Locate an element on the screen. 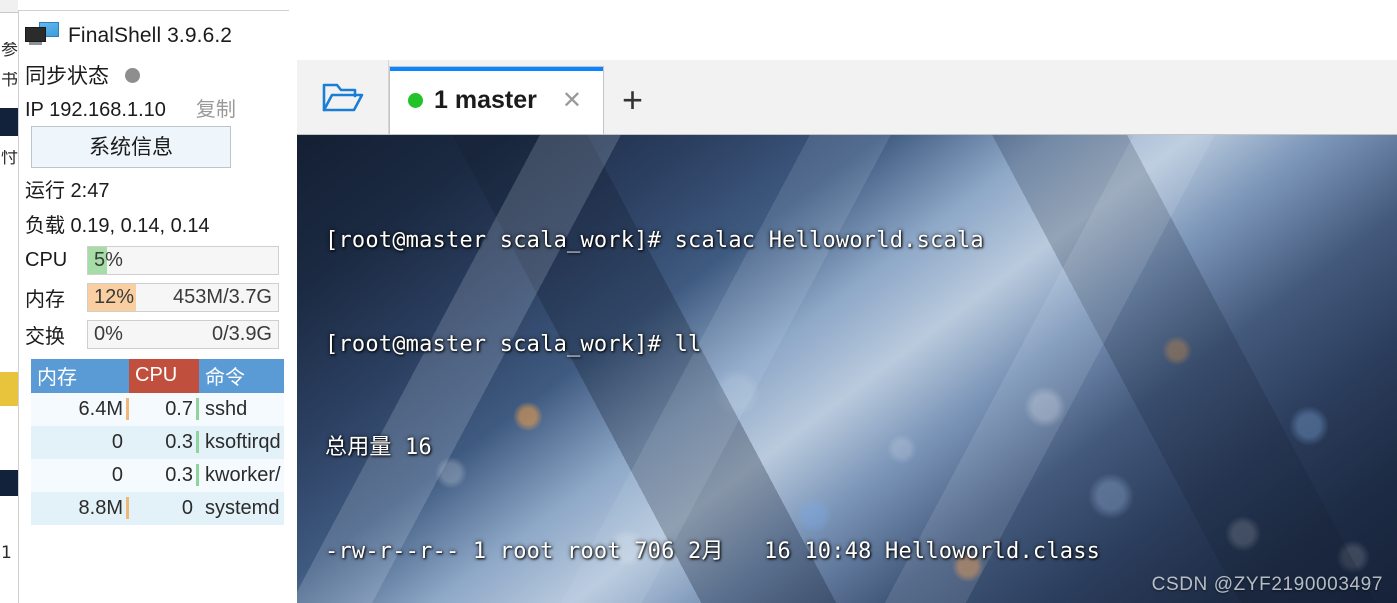 The width and height of the screenshot is (1397, 603). stat-label-swap: 交换 is located at coordinates (45, 336).